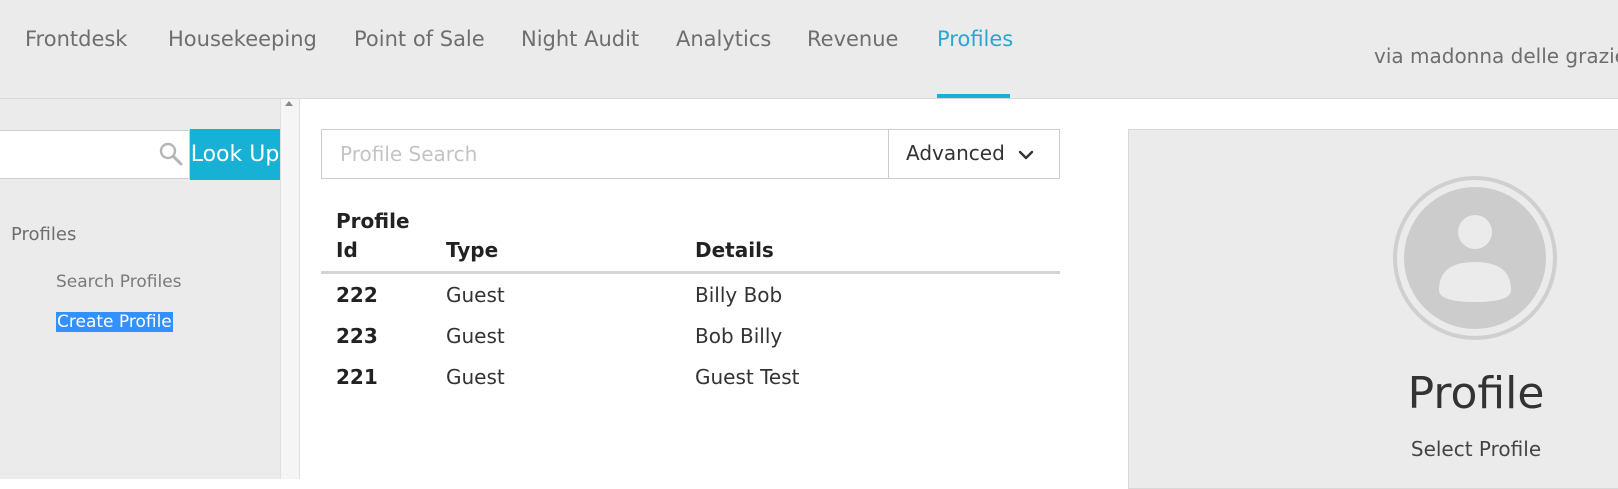 The height and width of the screenshot is (489, 1618). Describe the element at coordinates (973, 96) in the screenshot. I see `active-tab-indicator` at that location.